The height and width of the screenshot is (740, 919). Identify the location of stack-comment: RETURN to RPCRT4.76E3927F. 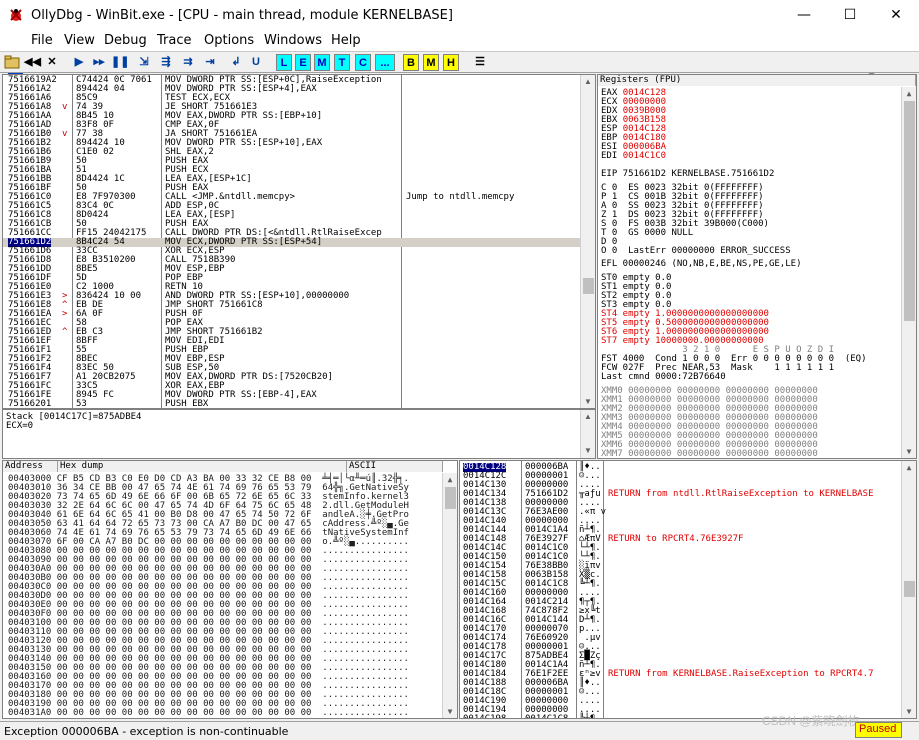
(676, 539).